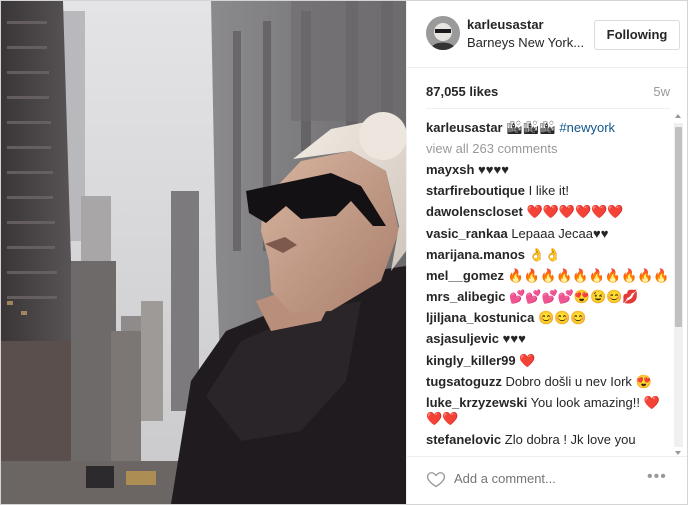 The image size is (688, 505). I want to click on comment: marijana.manos 👌👌, so click(548, 254).